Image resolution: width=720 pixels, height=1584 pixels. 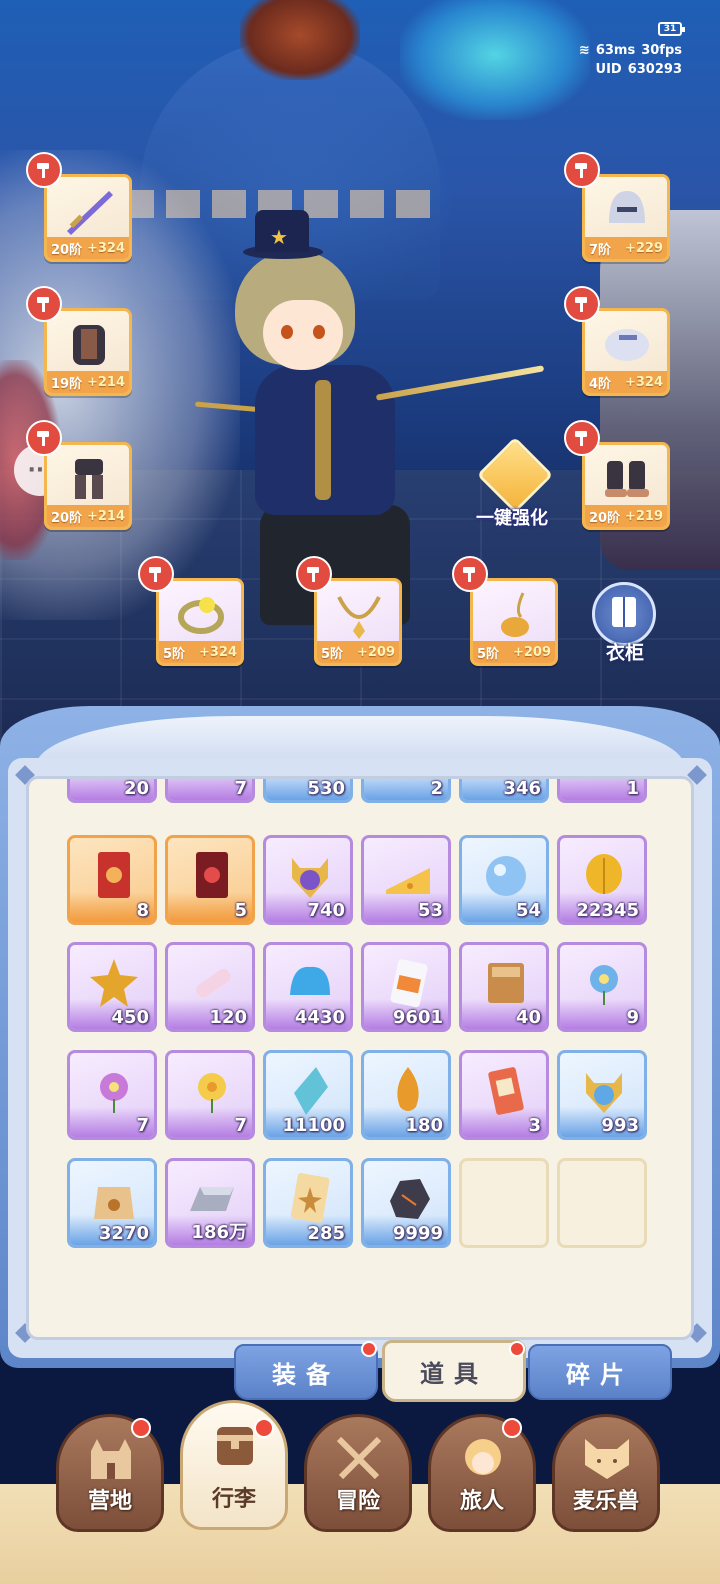 I want to click on nav-bag: 行李, so click(x=234, y=1465).